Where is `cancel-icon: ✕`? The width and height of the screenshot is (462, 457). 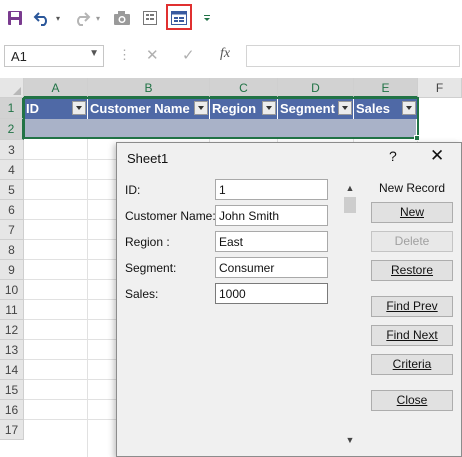 cancel-icon: ✕ is located at coordinates (152, 55).